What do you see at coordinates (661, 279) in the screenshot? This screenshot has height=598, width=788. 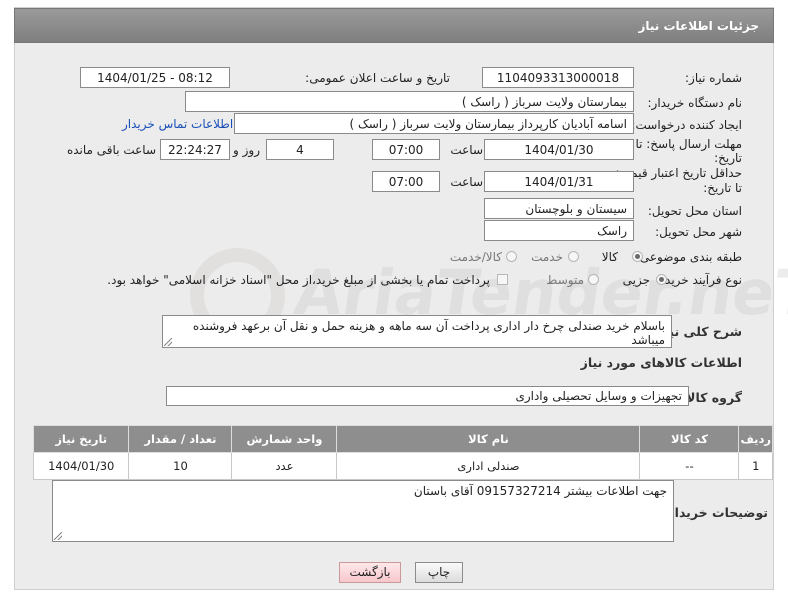 I see `purchase-radio-minor` at bounding box center [661, 279].